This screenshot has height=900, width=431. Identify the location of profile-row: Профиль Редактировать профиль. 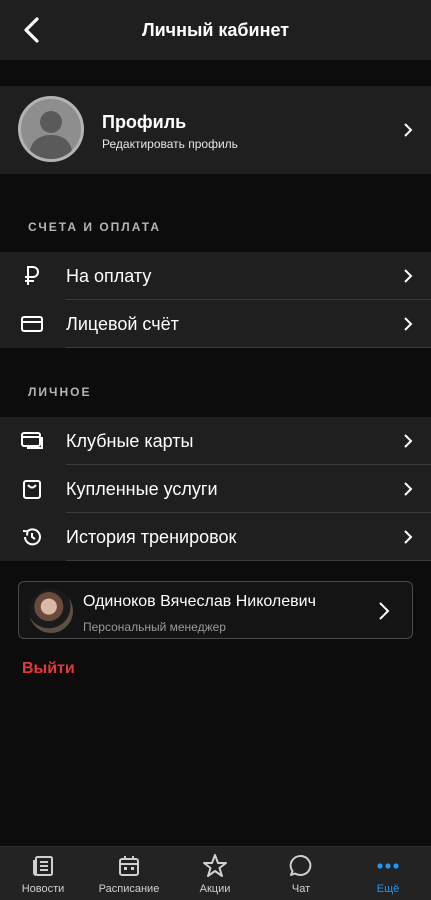
(215, 130).